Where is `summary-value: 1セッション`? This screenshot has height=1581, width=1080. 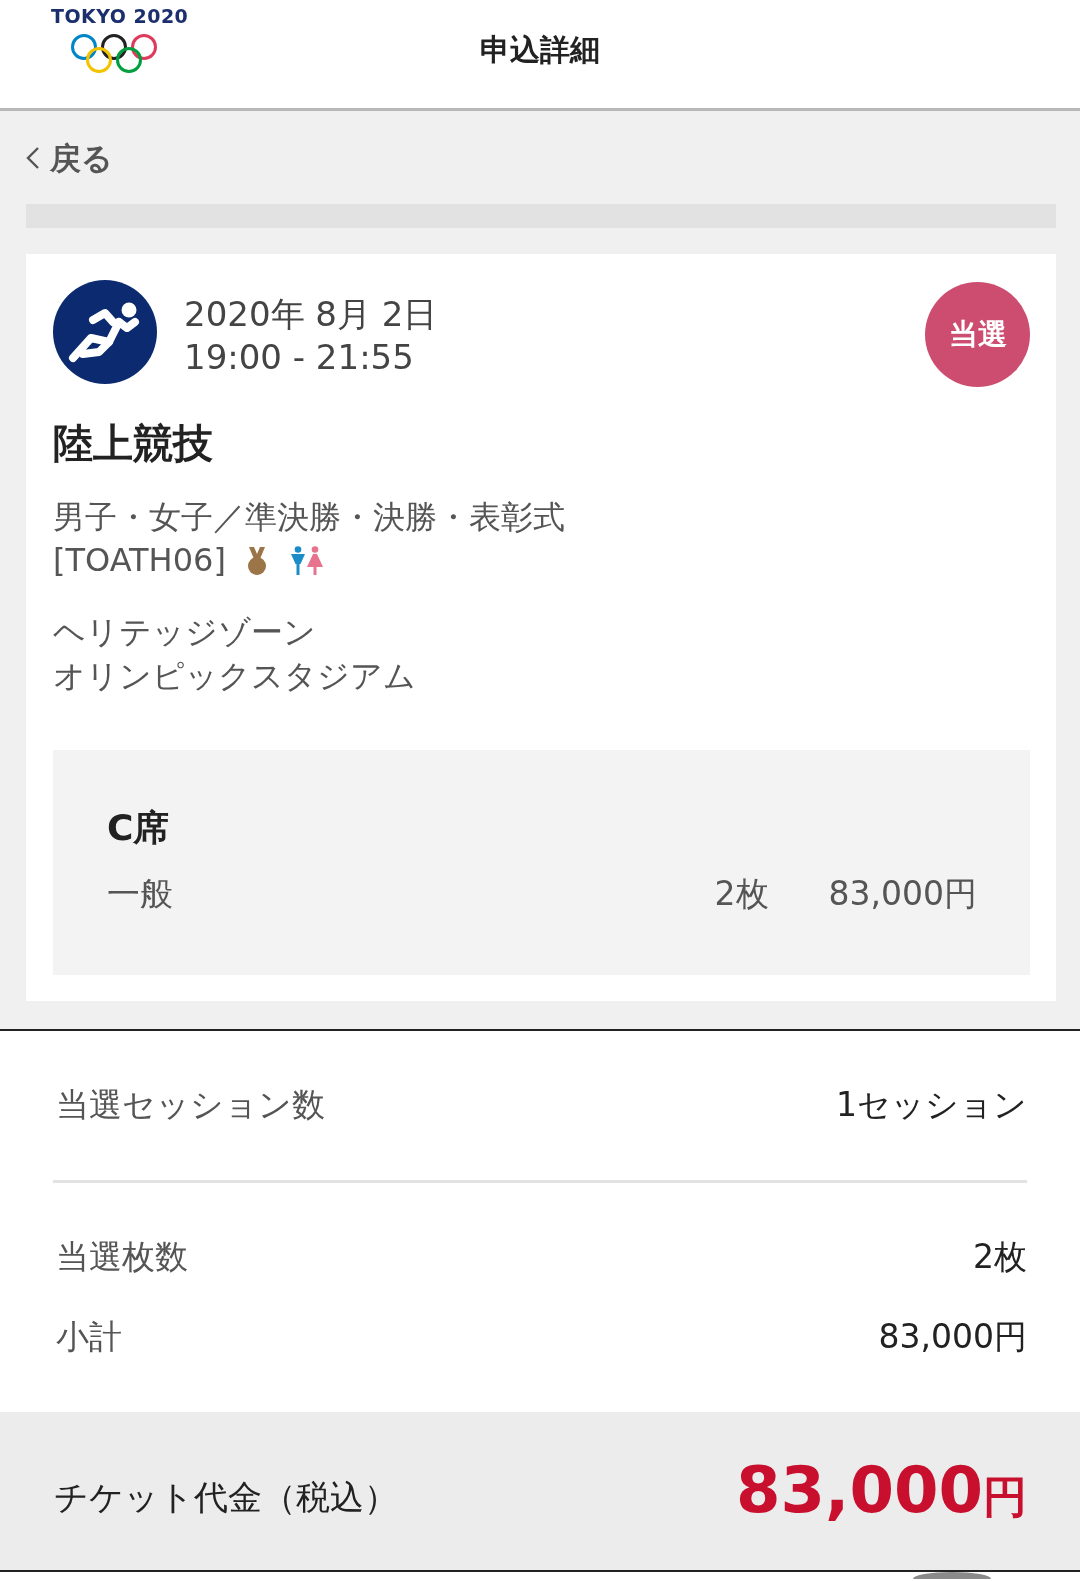
summary-value: 1セッション is located at coordinates (931, 1105).